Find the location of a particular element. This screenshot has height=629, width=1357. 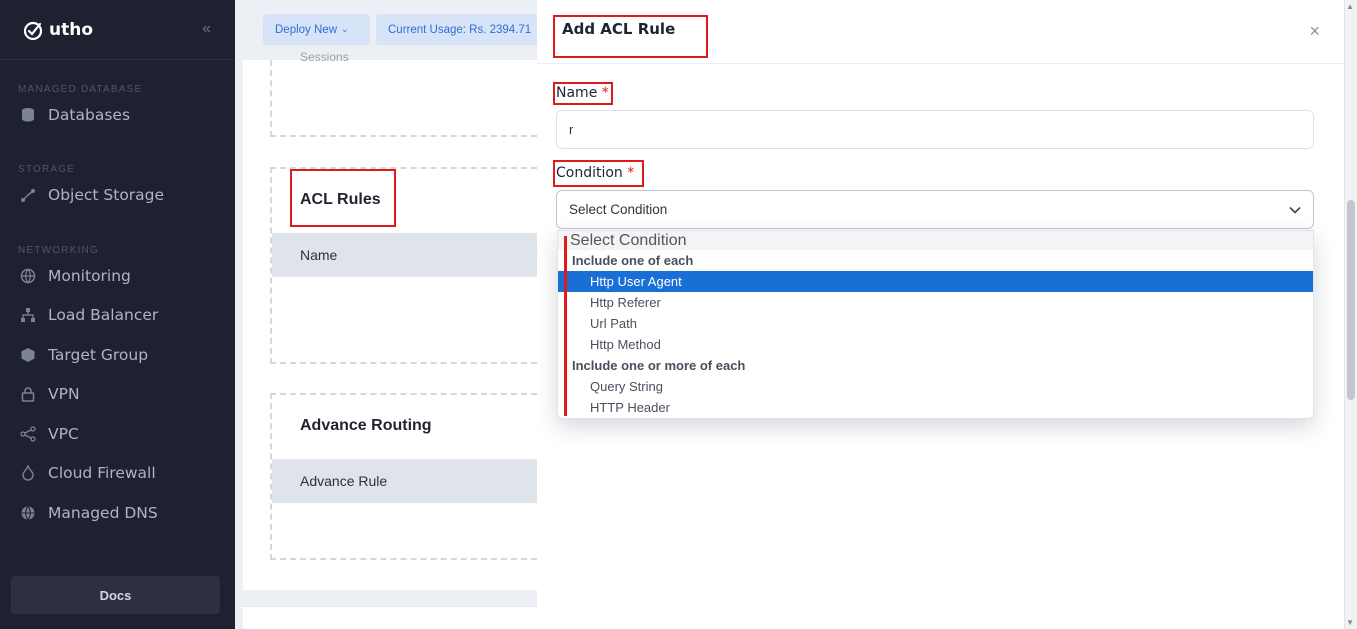

sidebar-item-label: VPN is located at coordinates (64, 394).